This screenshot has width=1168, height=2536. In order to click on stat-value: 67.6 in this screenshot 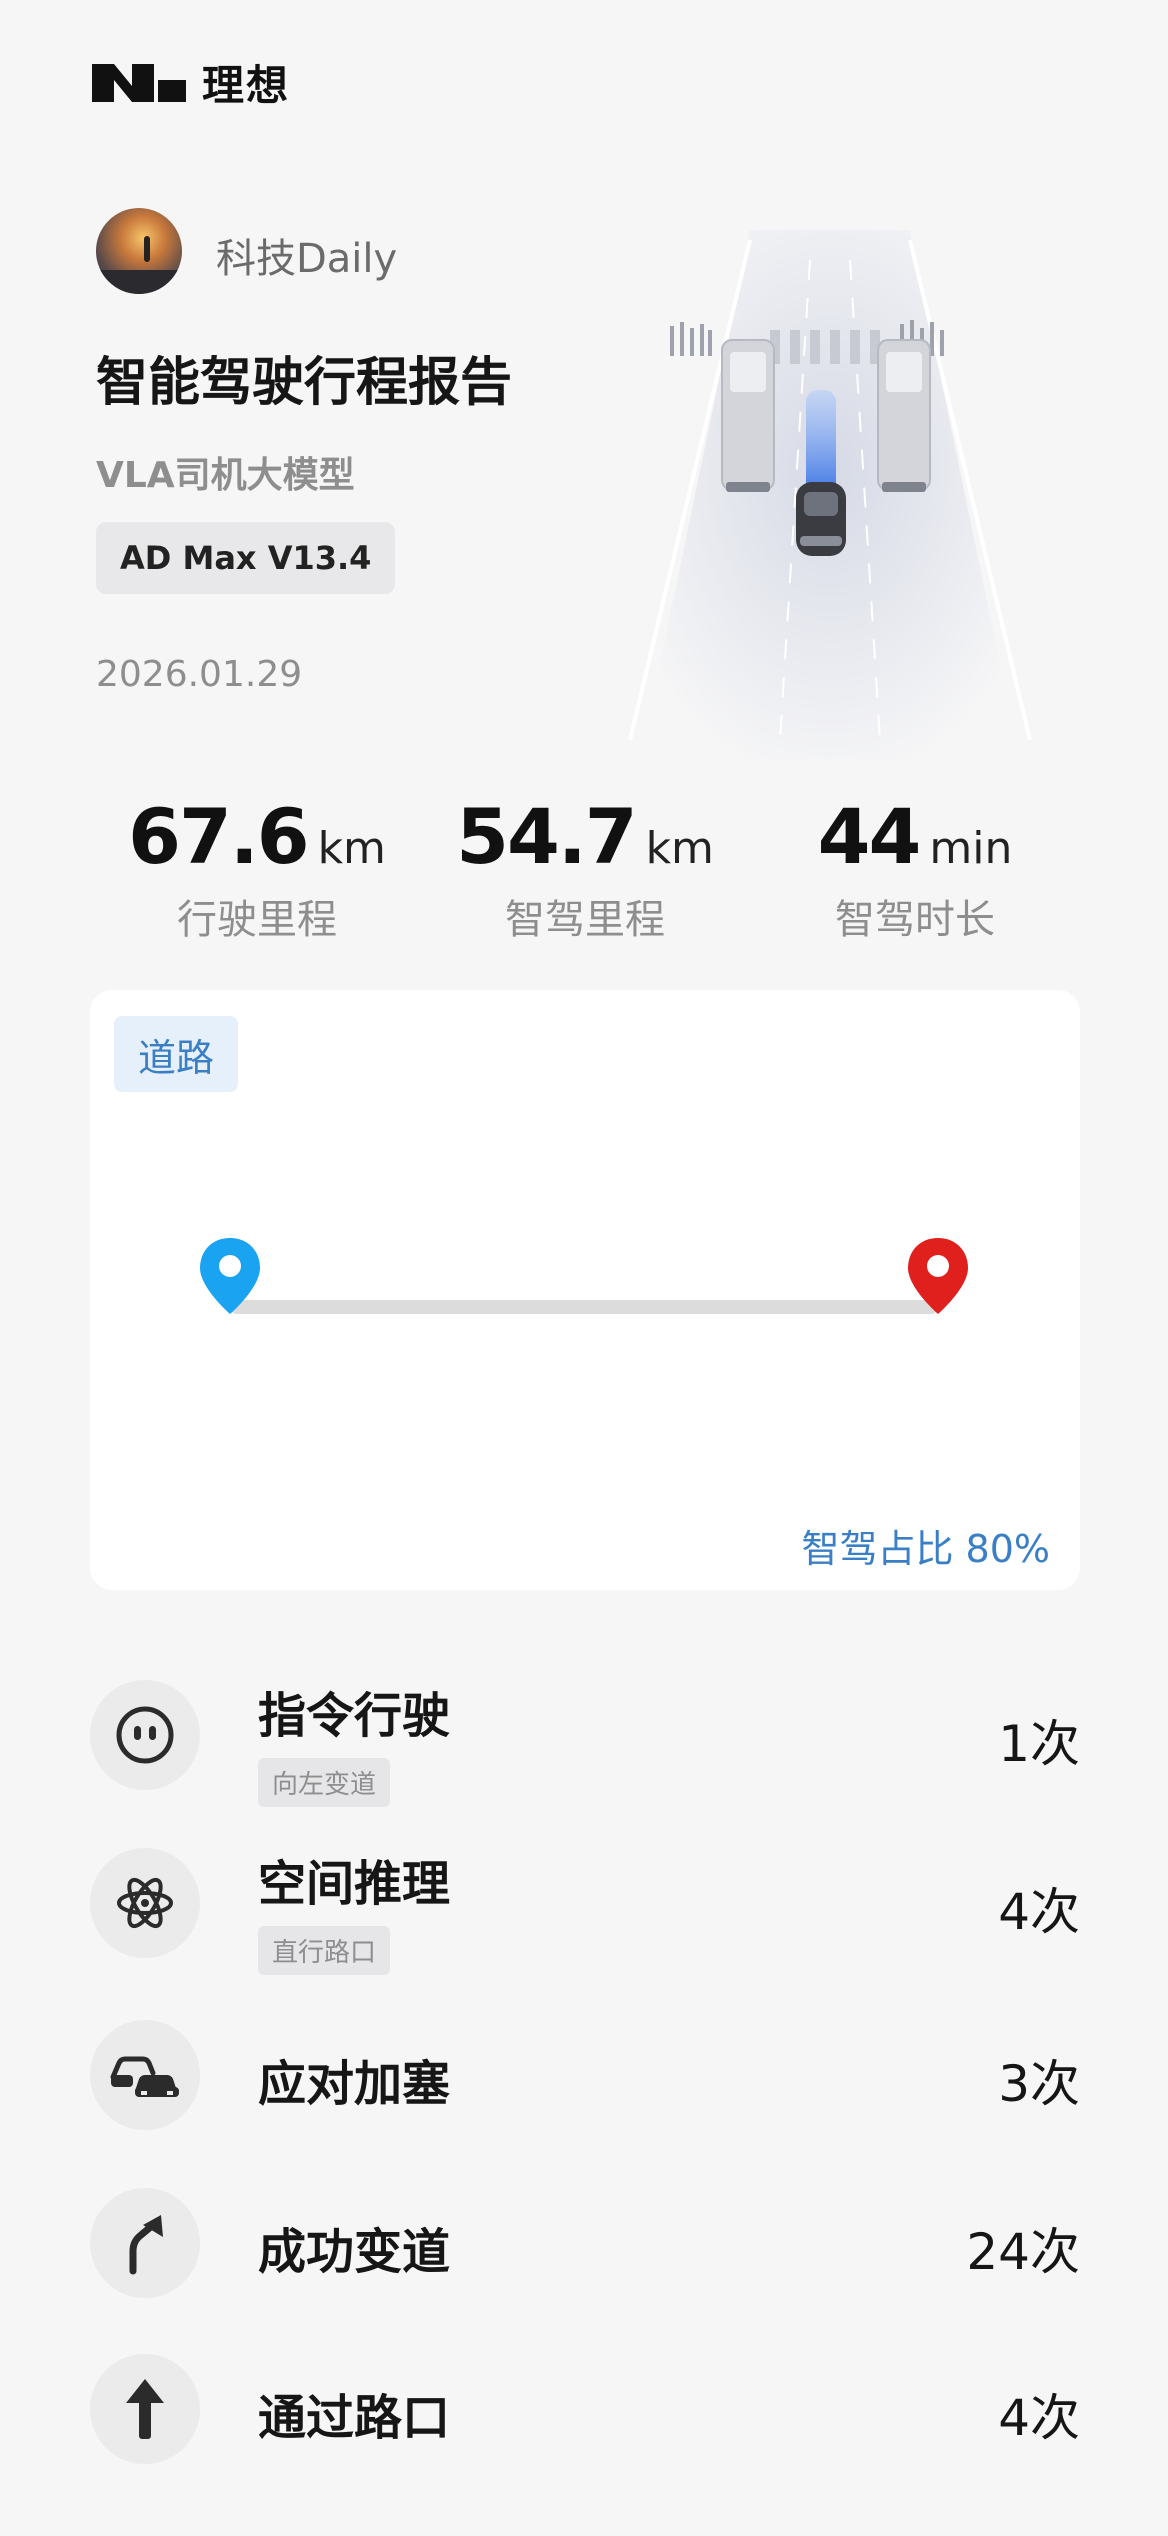, I will do `click(219, 836)`.